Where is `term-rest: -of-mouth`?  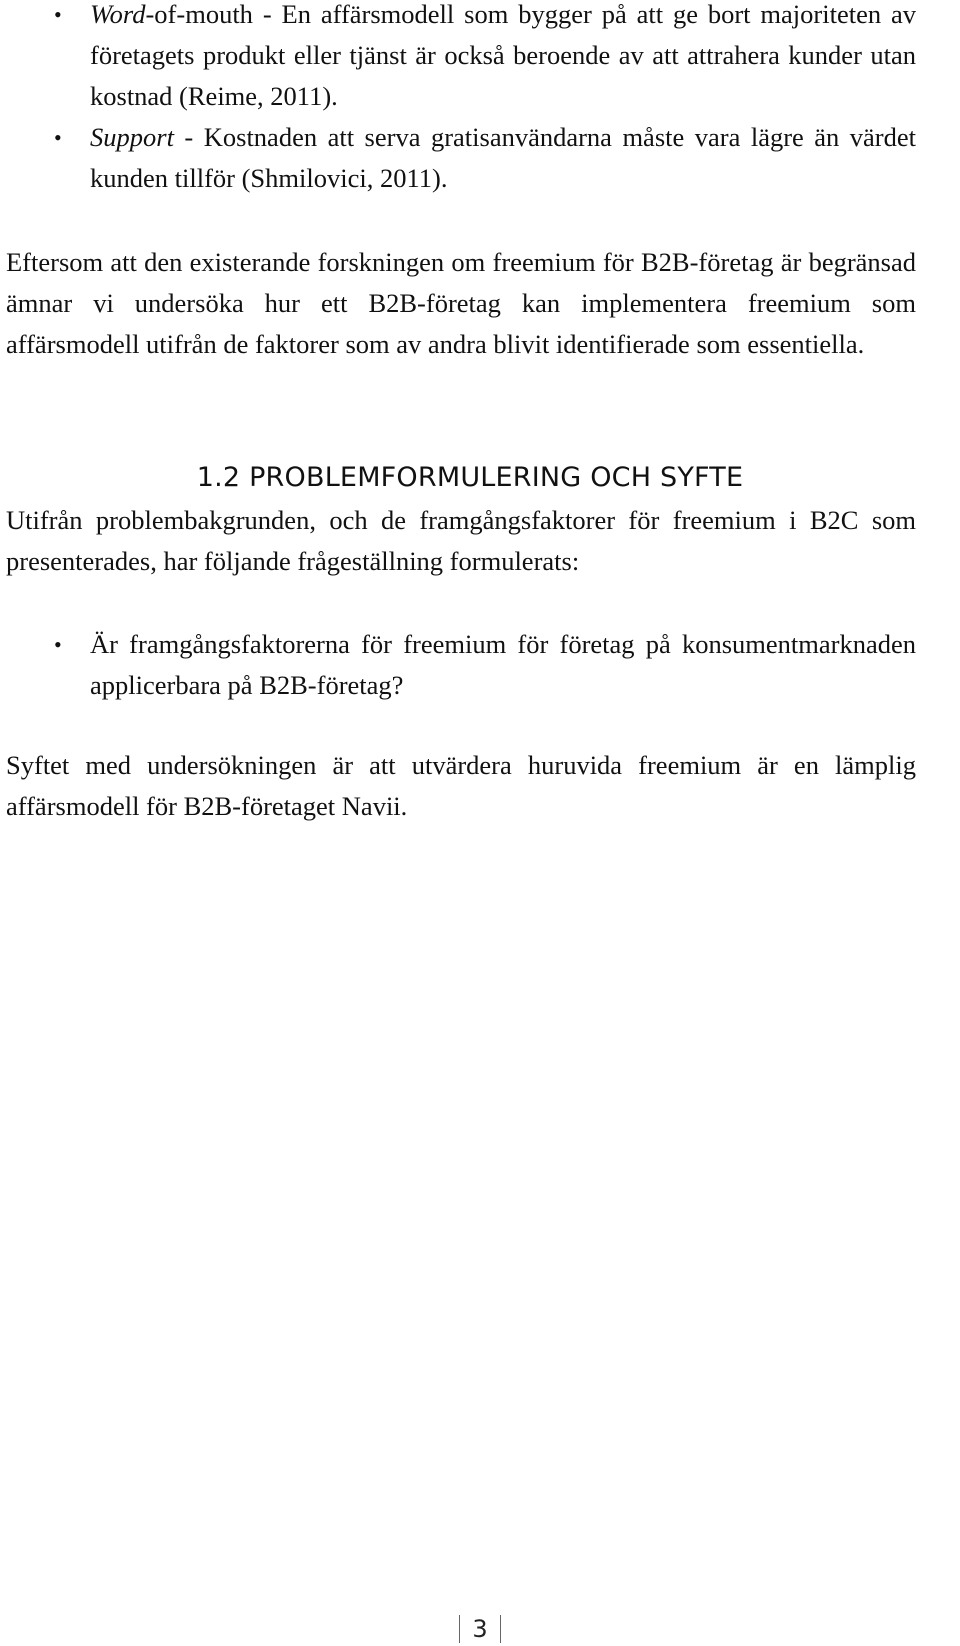
term-rest: -of-mouth is located at coordinates (199, 14).